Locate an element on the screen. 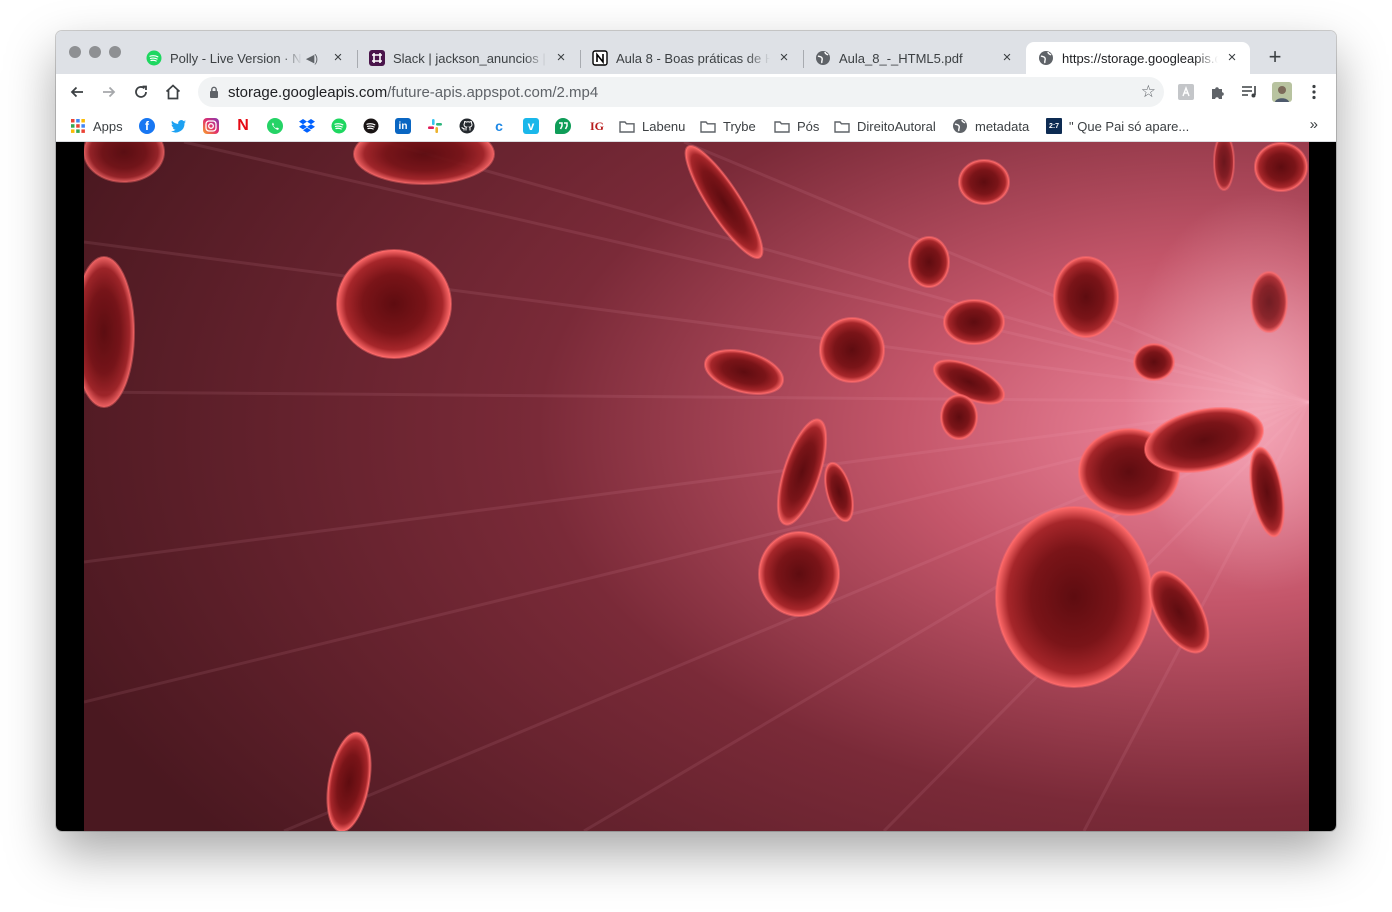 This screenshot has width=1392, height=912. url-path: /future-apis.appspot.com/2.mp4 is located at coordinates (493, 92).